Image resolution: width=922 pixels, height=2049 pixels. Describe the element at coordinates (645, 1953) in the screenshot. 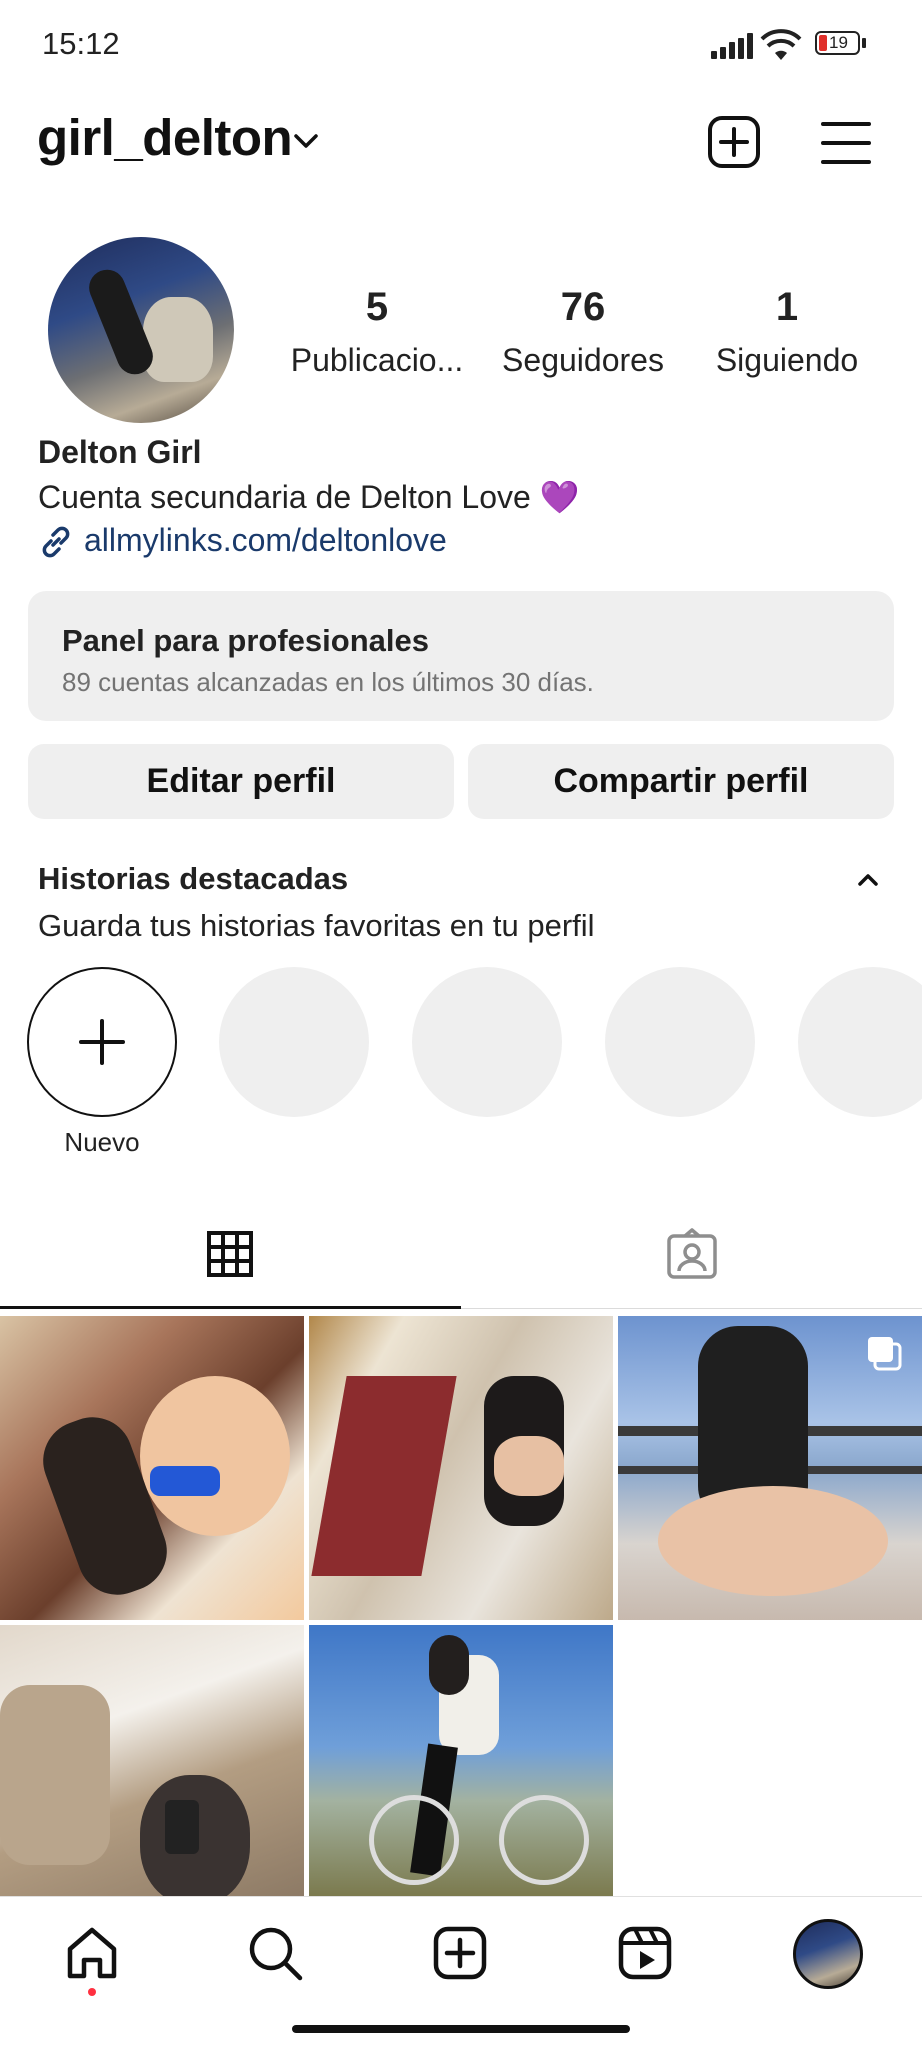

I see `reels-icon` at that location.